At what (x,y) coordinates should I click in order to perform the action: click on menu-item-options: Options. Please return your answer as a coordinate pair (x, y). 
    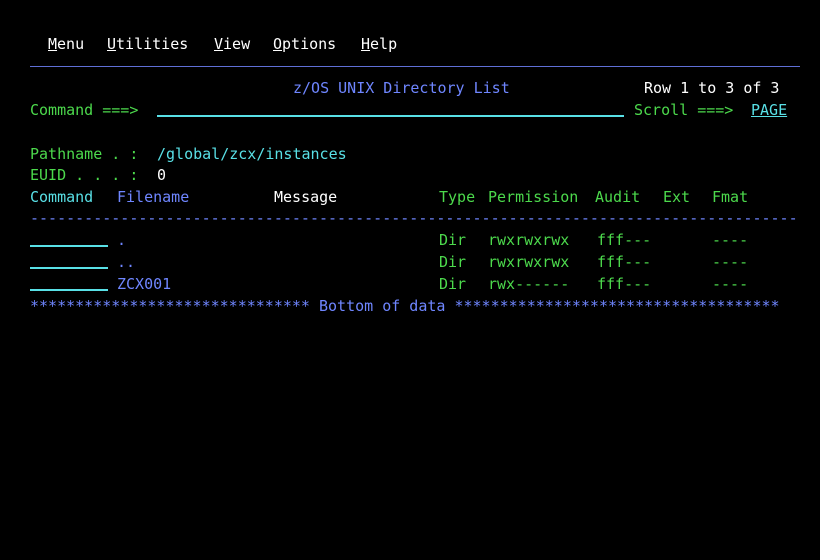
    Looking at the image, I should click on (304, 44).